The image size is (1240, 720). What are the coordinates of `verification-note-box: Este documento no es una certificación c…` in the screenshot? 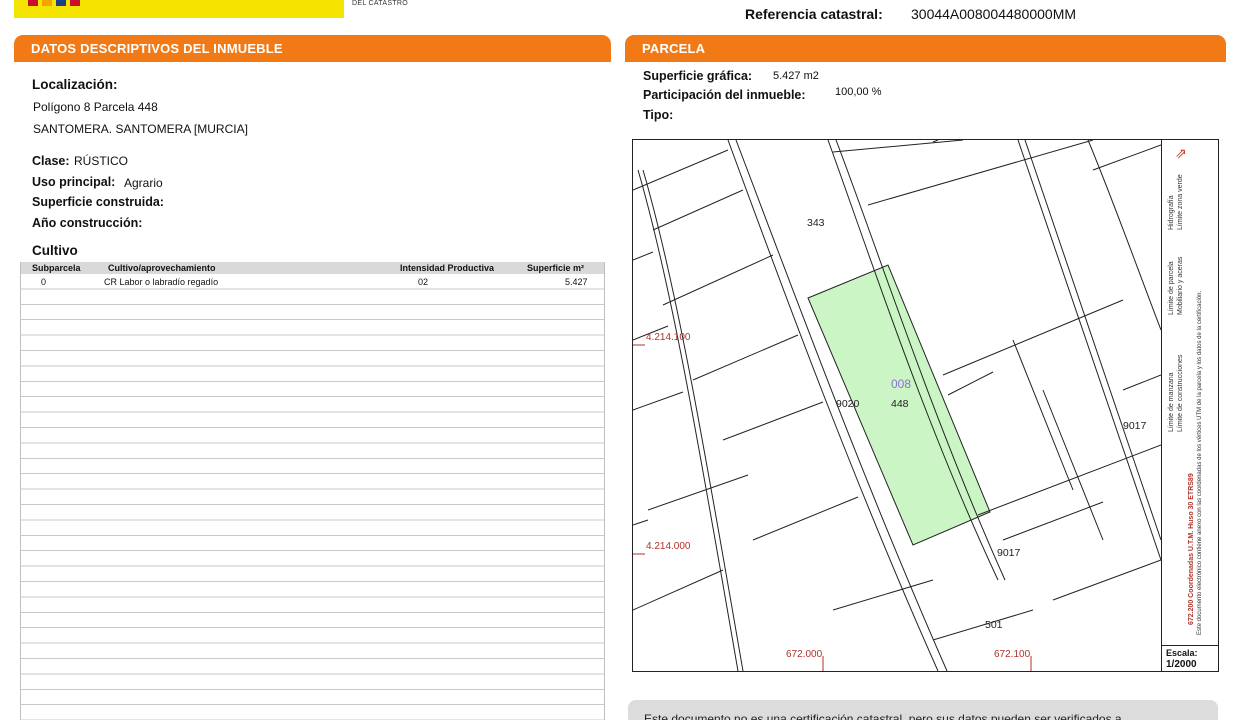 It's located at (923, 710).